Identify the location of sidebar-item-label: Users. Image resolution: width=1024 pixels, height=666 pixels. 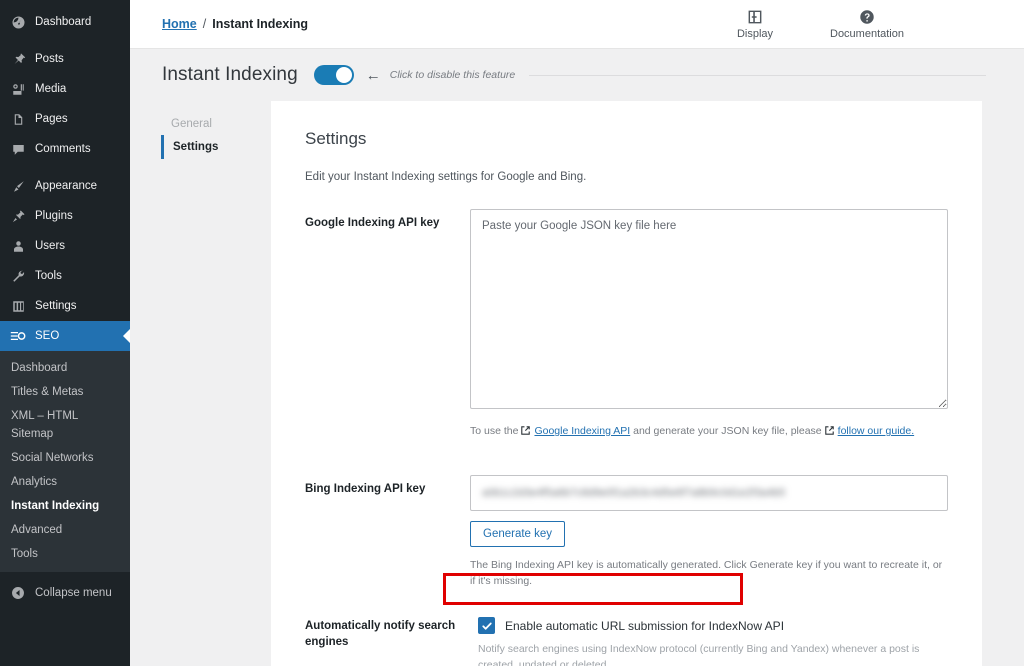
(50, 246).